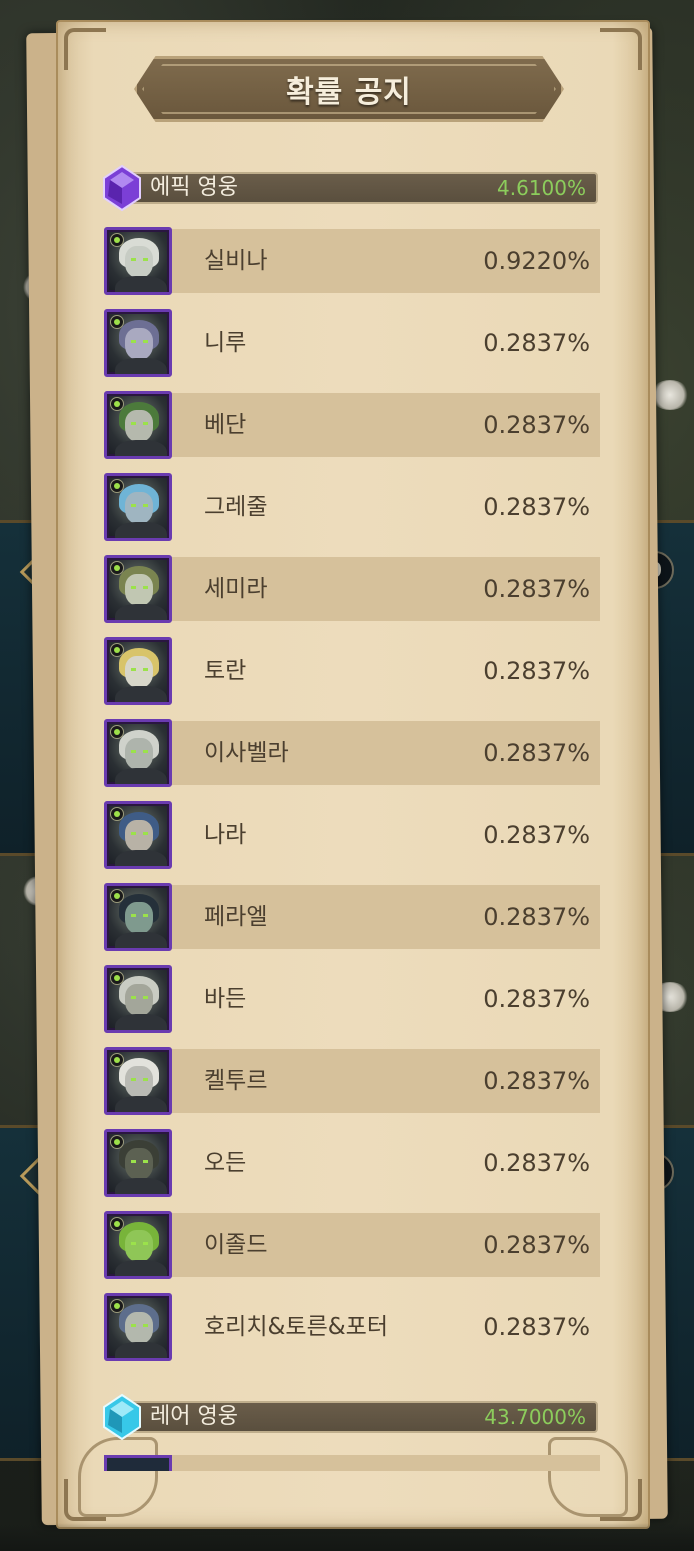  Describe the element at coordinates (122, 188) in the screenshot. I see `purple-gem-icon` at that location.